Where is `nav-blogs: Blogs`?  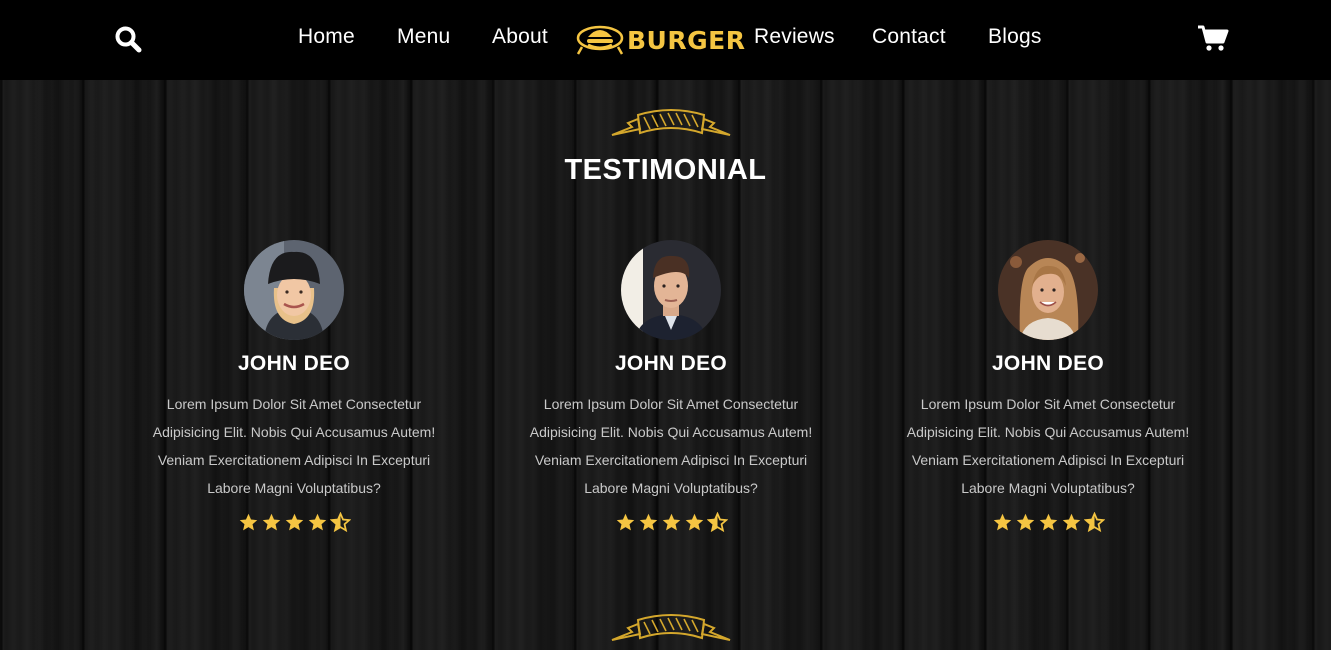
nav-blogs: Blogs is located at coordinates (1015, 37).